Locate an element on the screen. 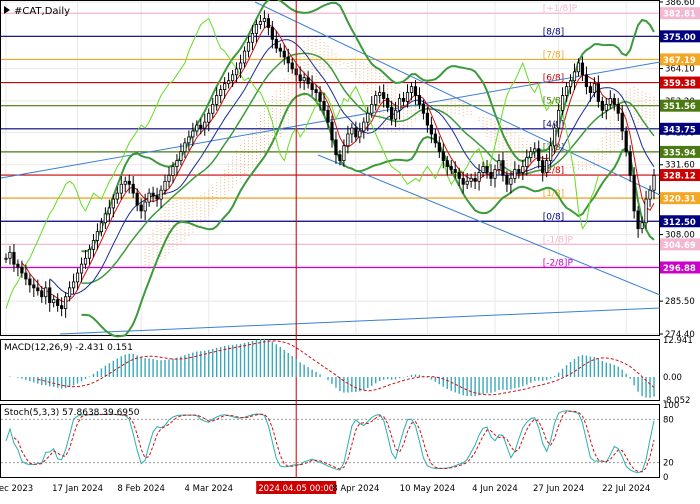  stoch-tick-0: 100 is located at coordinates (671, 406).